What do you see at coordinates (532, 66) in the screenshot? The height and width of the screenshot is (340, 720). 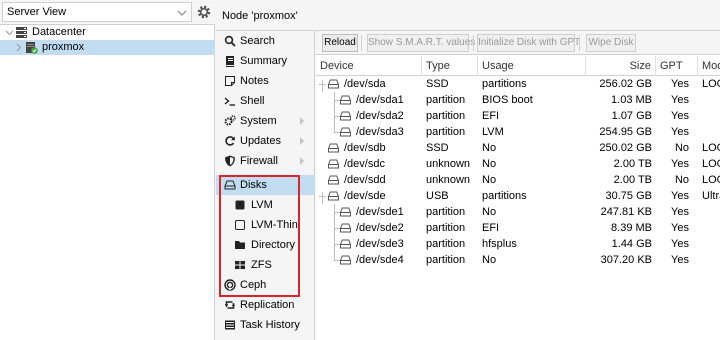 I see `column-header-usage: Usage` at bounding box center [532, 66].